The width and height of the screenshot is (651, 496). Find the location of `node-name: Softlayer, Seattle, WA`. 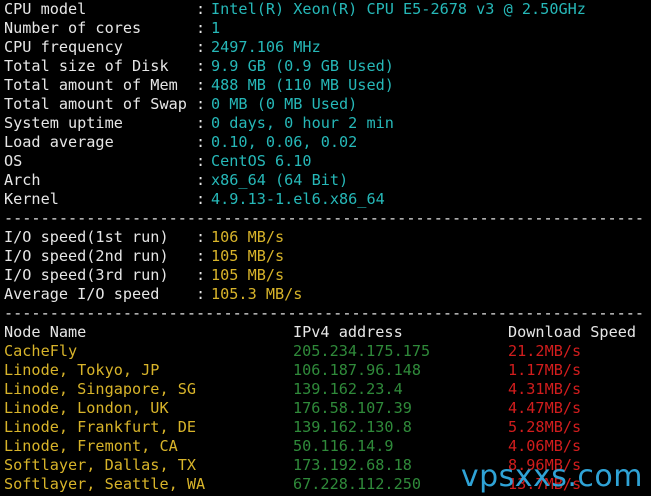

node-name: Softlayer, Seattle, WA is located at coordinates (105, 484).